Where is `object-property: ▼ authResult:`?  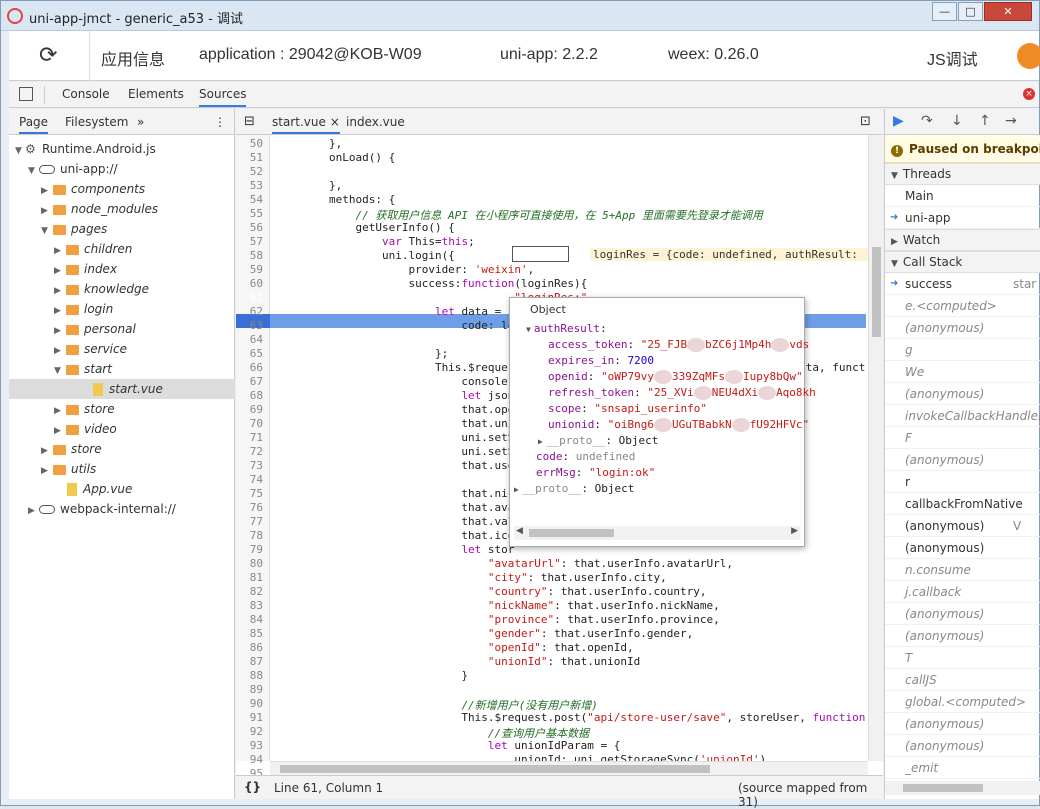 object-property: ▼ authResult: is located at coordinates (566, 328).